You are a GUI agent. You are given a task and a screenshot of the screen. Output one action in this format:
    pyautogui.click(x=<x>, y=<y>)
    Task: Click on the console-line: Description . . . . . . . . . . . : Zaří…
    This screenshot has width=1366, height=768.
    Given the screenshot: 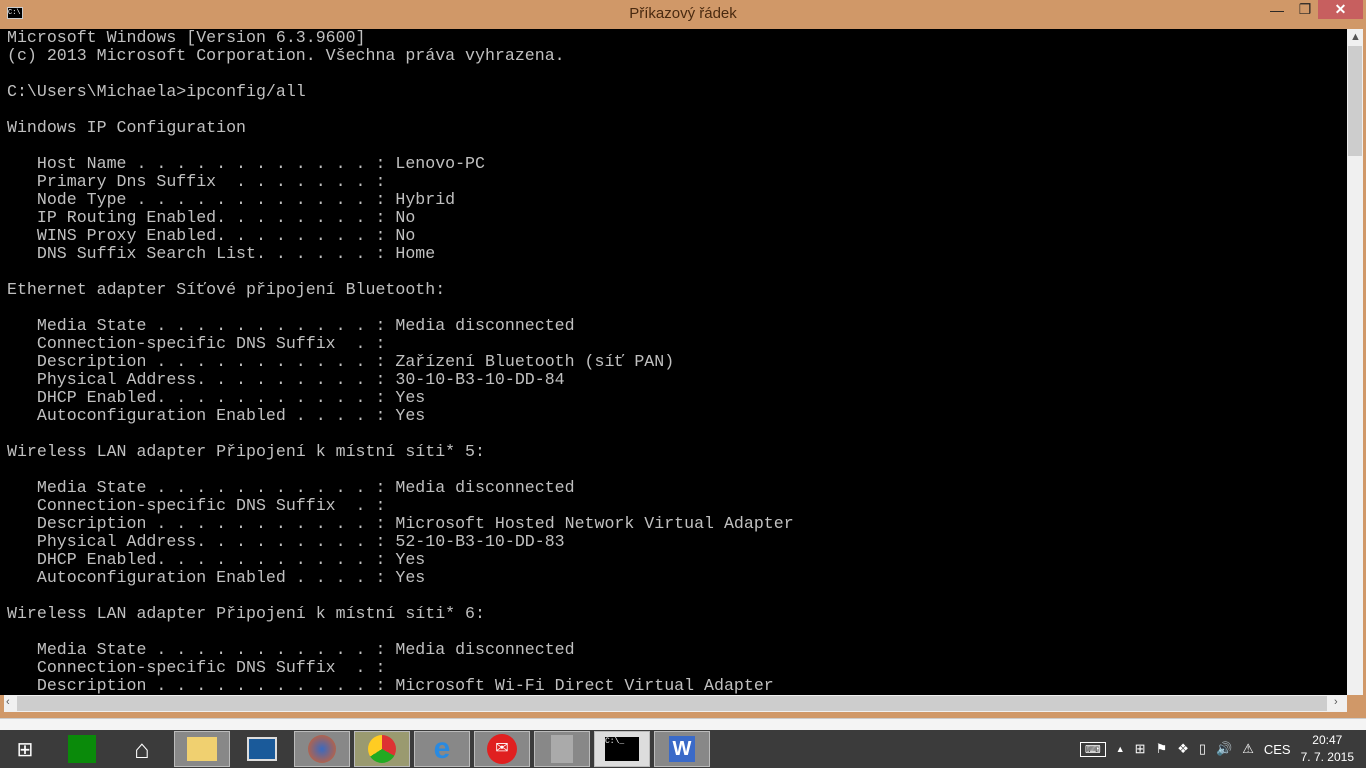 What is the action you would take?
    pyautogui.click(x=341, y=361)
    